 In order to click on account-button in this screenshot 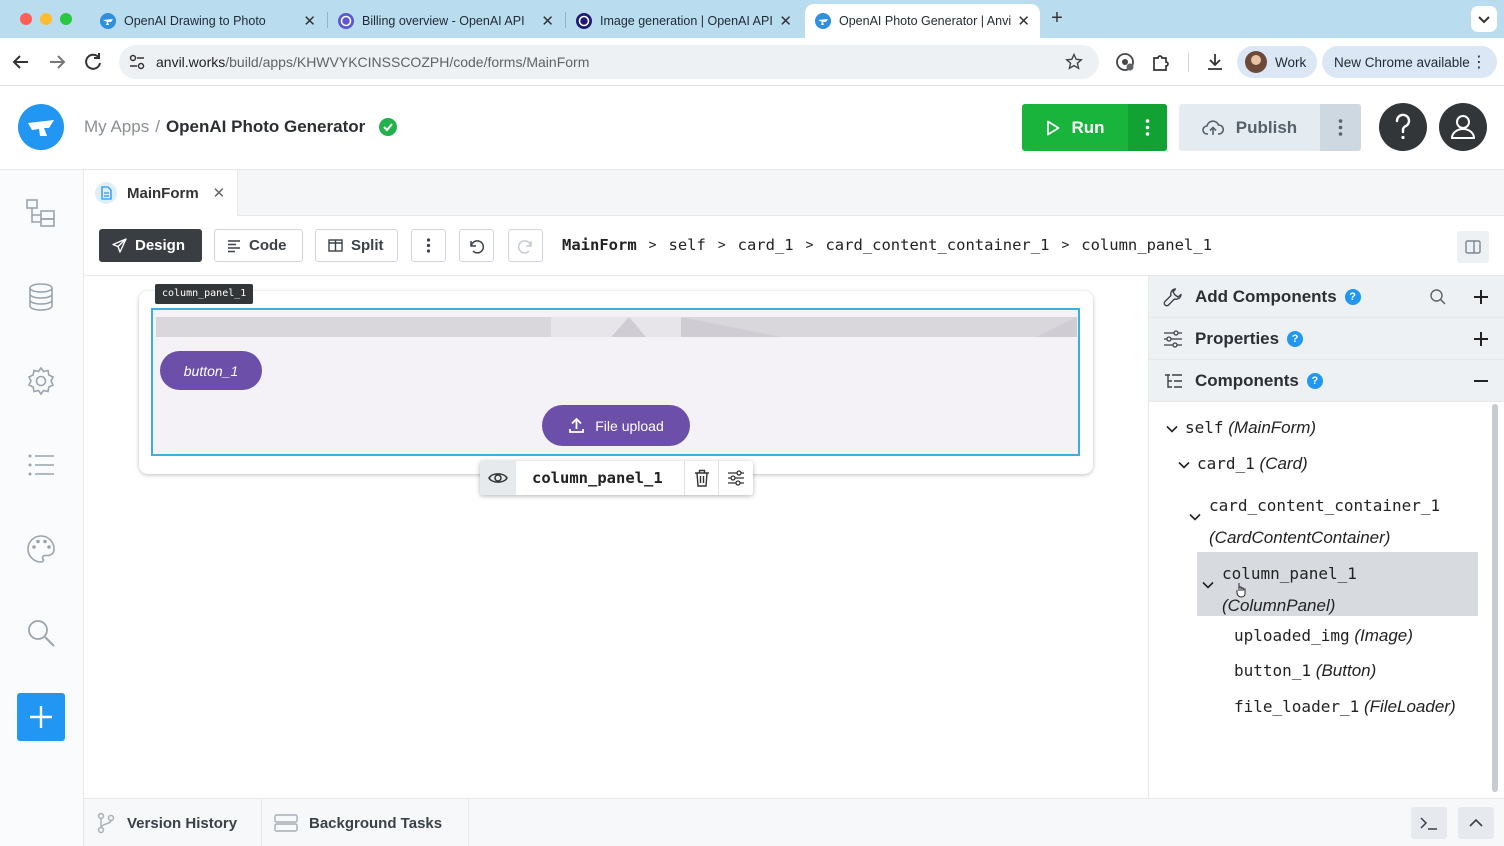, I will do `click(1463, 127)`.